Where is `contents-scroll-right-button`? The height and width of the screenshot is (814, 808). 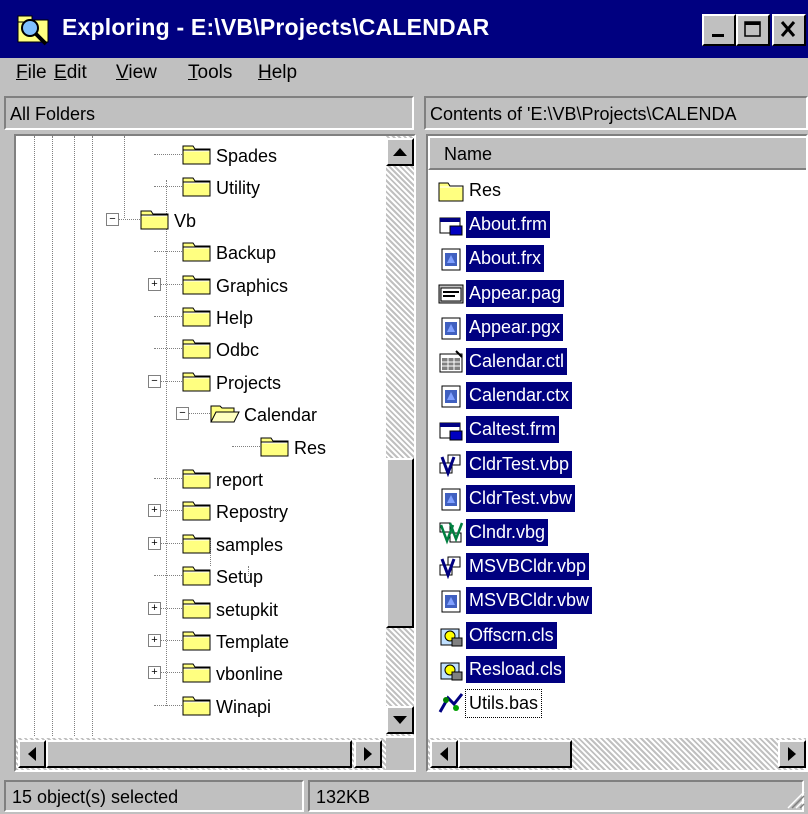 contents-scroll-right-button is located at coordinates (792, 754).